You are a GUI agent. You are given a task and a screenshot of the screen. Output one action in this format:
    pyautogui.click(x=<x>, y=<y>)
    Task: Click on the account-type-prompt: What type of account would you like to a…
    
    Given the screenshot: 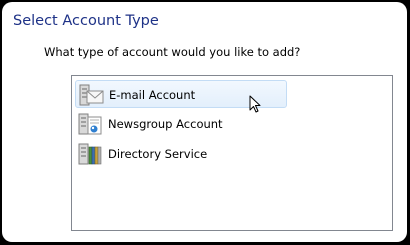 What is the action you would take?
    pyautogui.click(x=172, y=52)
    